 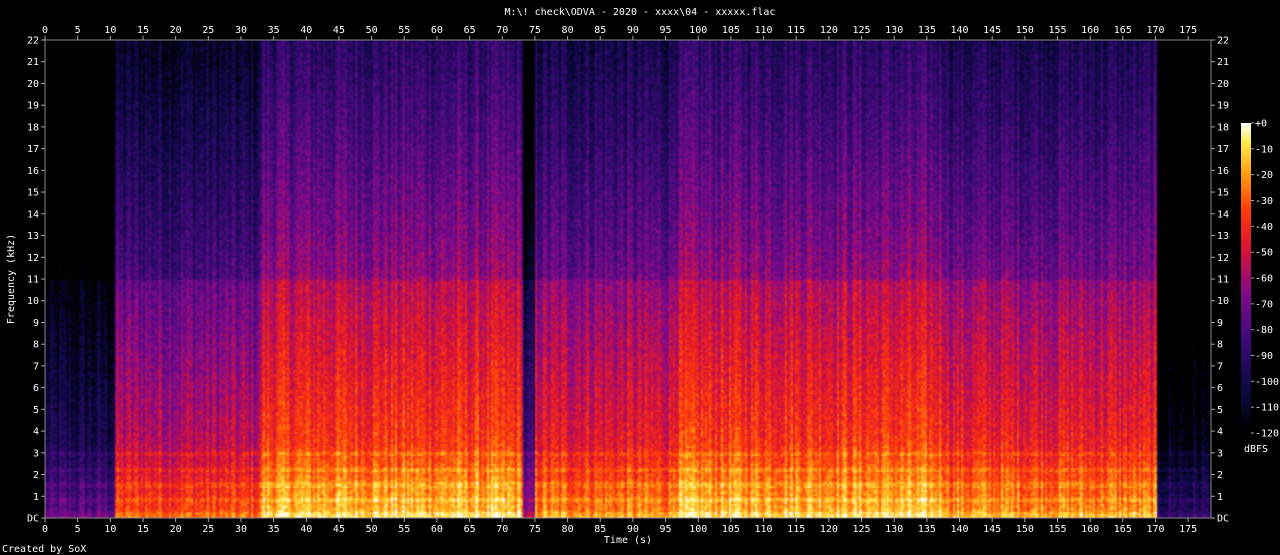 What do you see at coordinates (731, 30) in the screenshot?
I see `x-tick-label-top: 105` at bounding box center [731, 30].